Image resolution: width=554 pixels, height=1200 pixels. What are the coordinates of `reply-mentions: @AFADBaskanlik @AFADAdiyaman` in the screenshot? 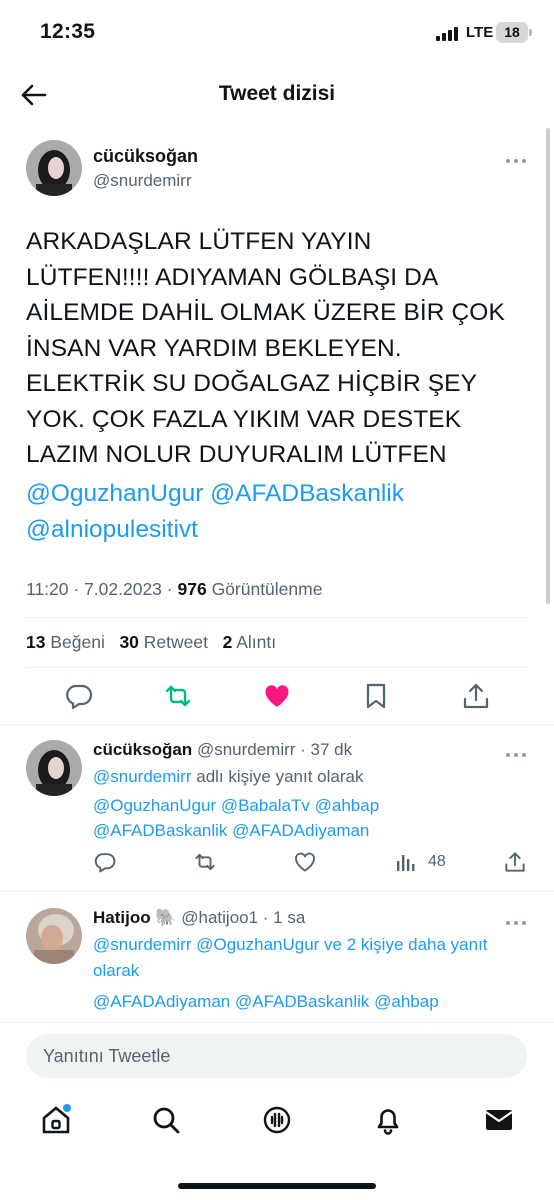 It's located at (231, 830).